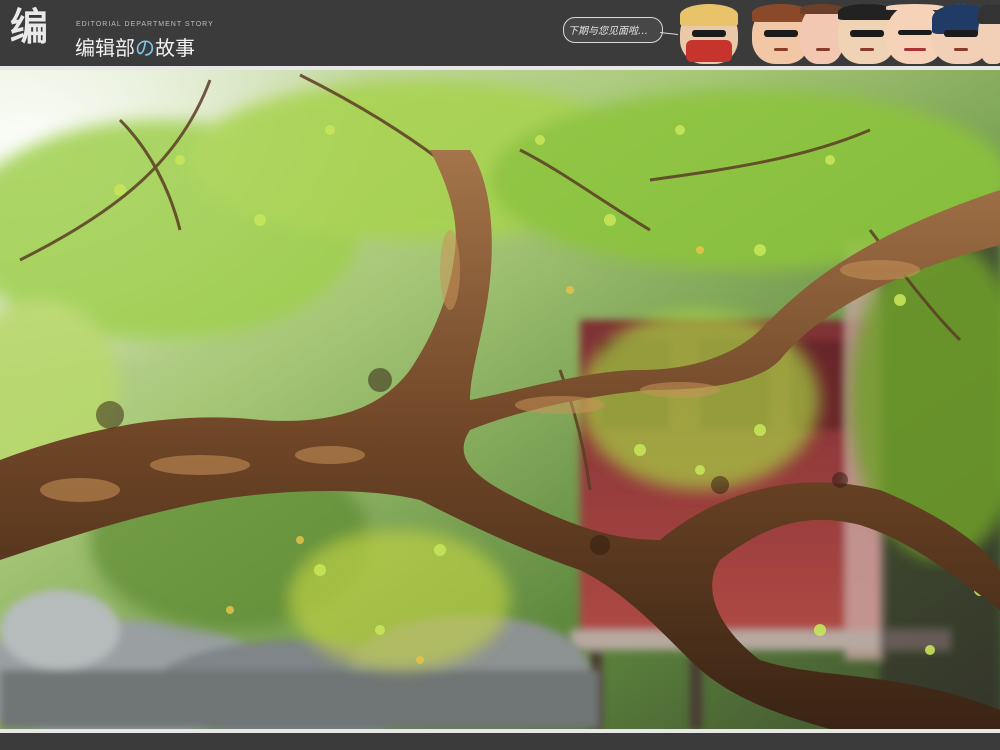 This screenshot has width=1000, height=750. Describe the element at coordinates (145, 24) in the screenshot. I see `logo-subtitle: EDITORIAL DEPARTMENT STORY` at that location.